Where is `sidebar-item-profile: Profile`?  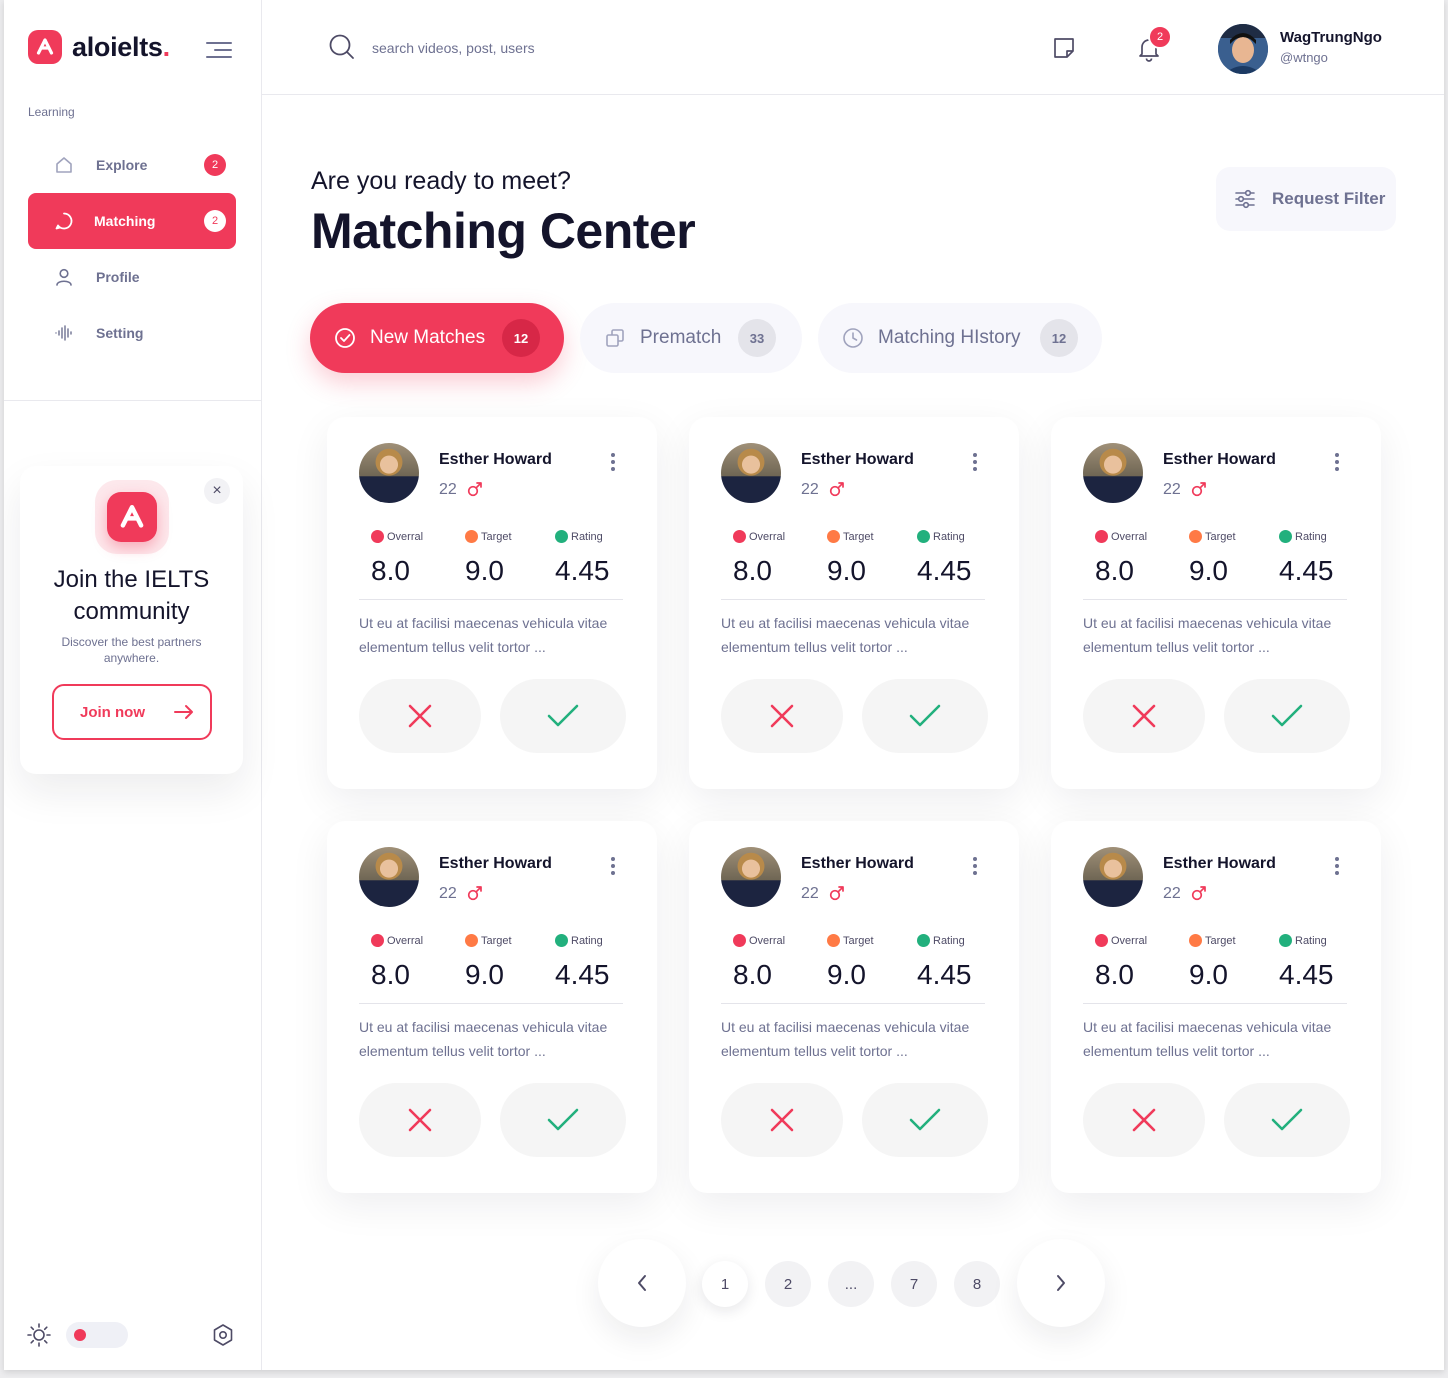
sidebar-item-profile: Profile is located at coordinates (132, 277).